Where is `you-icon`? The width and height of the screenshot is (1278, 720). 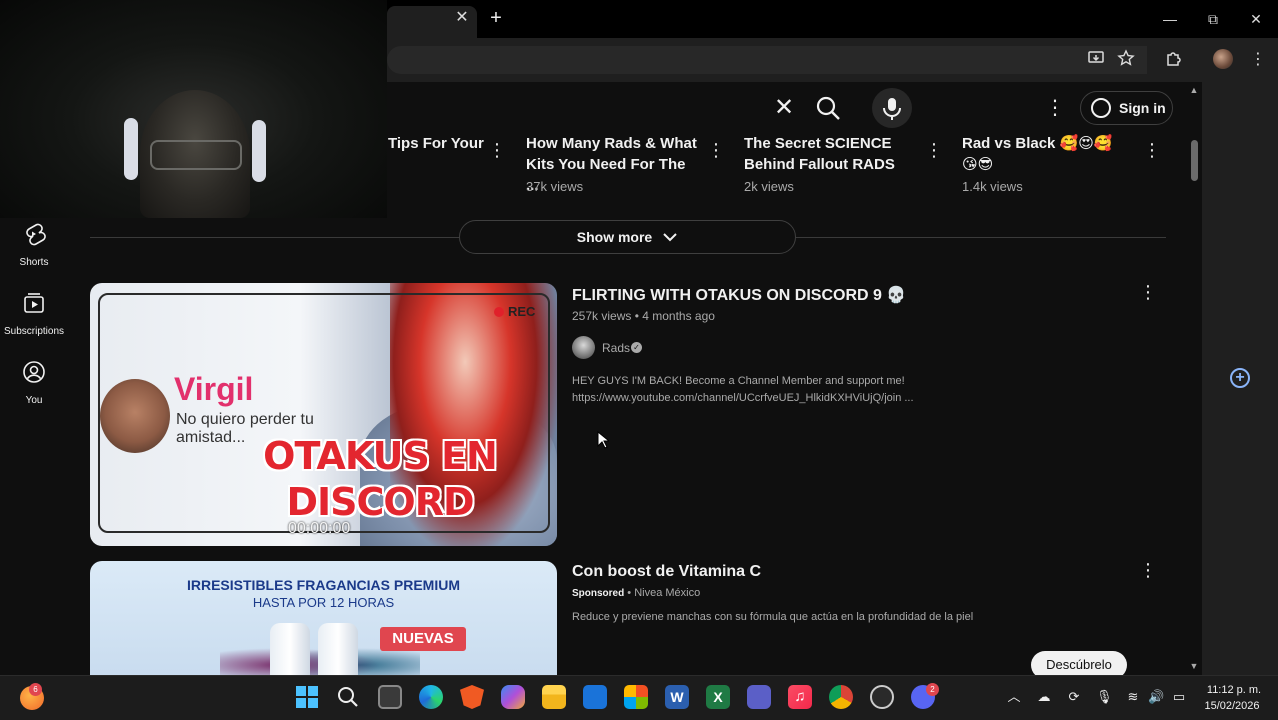 you-icon is located at coordinates (34, 372).